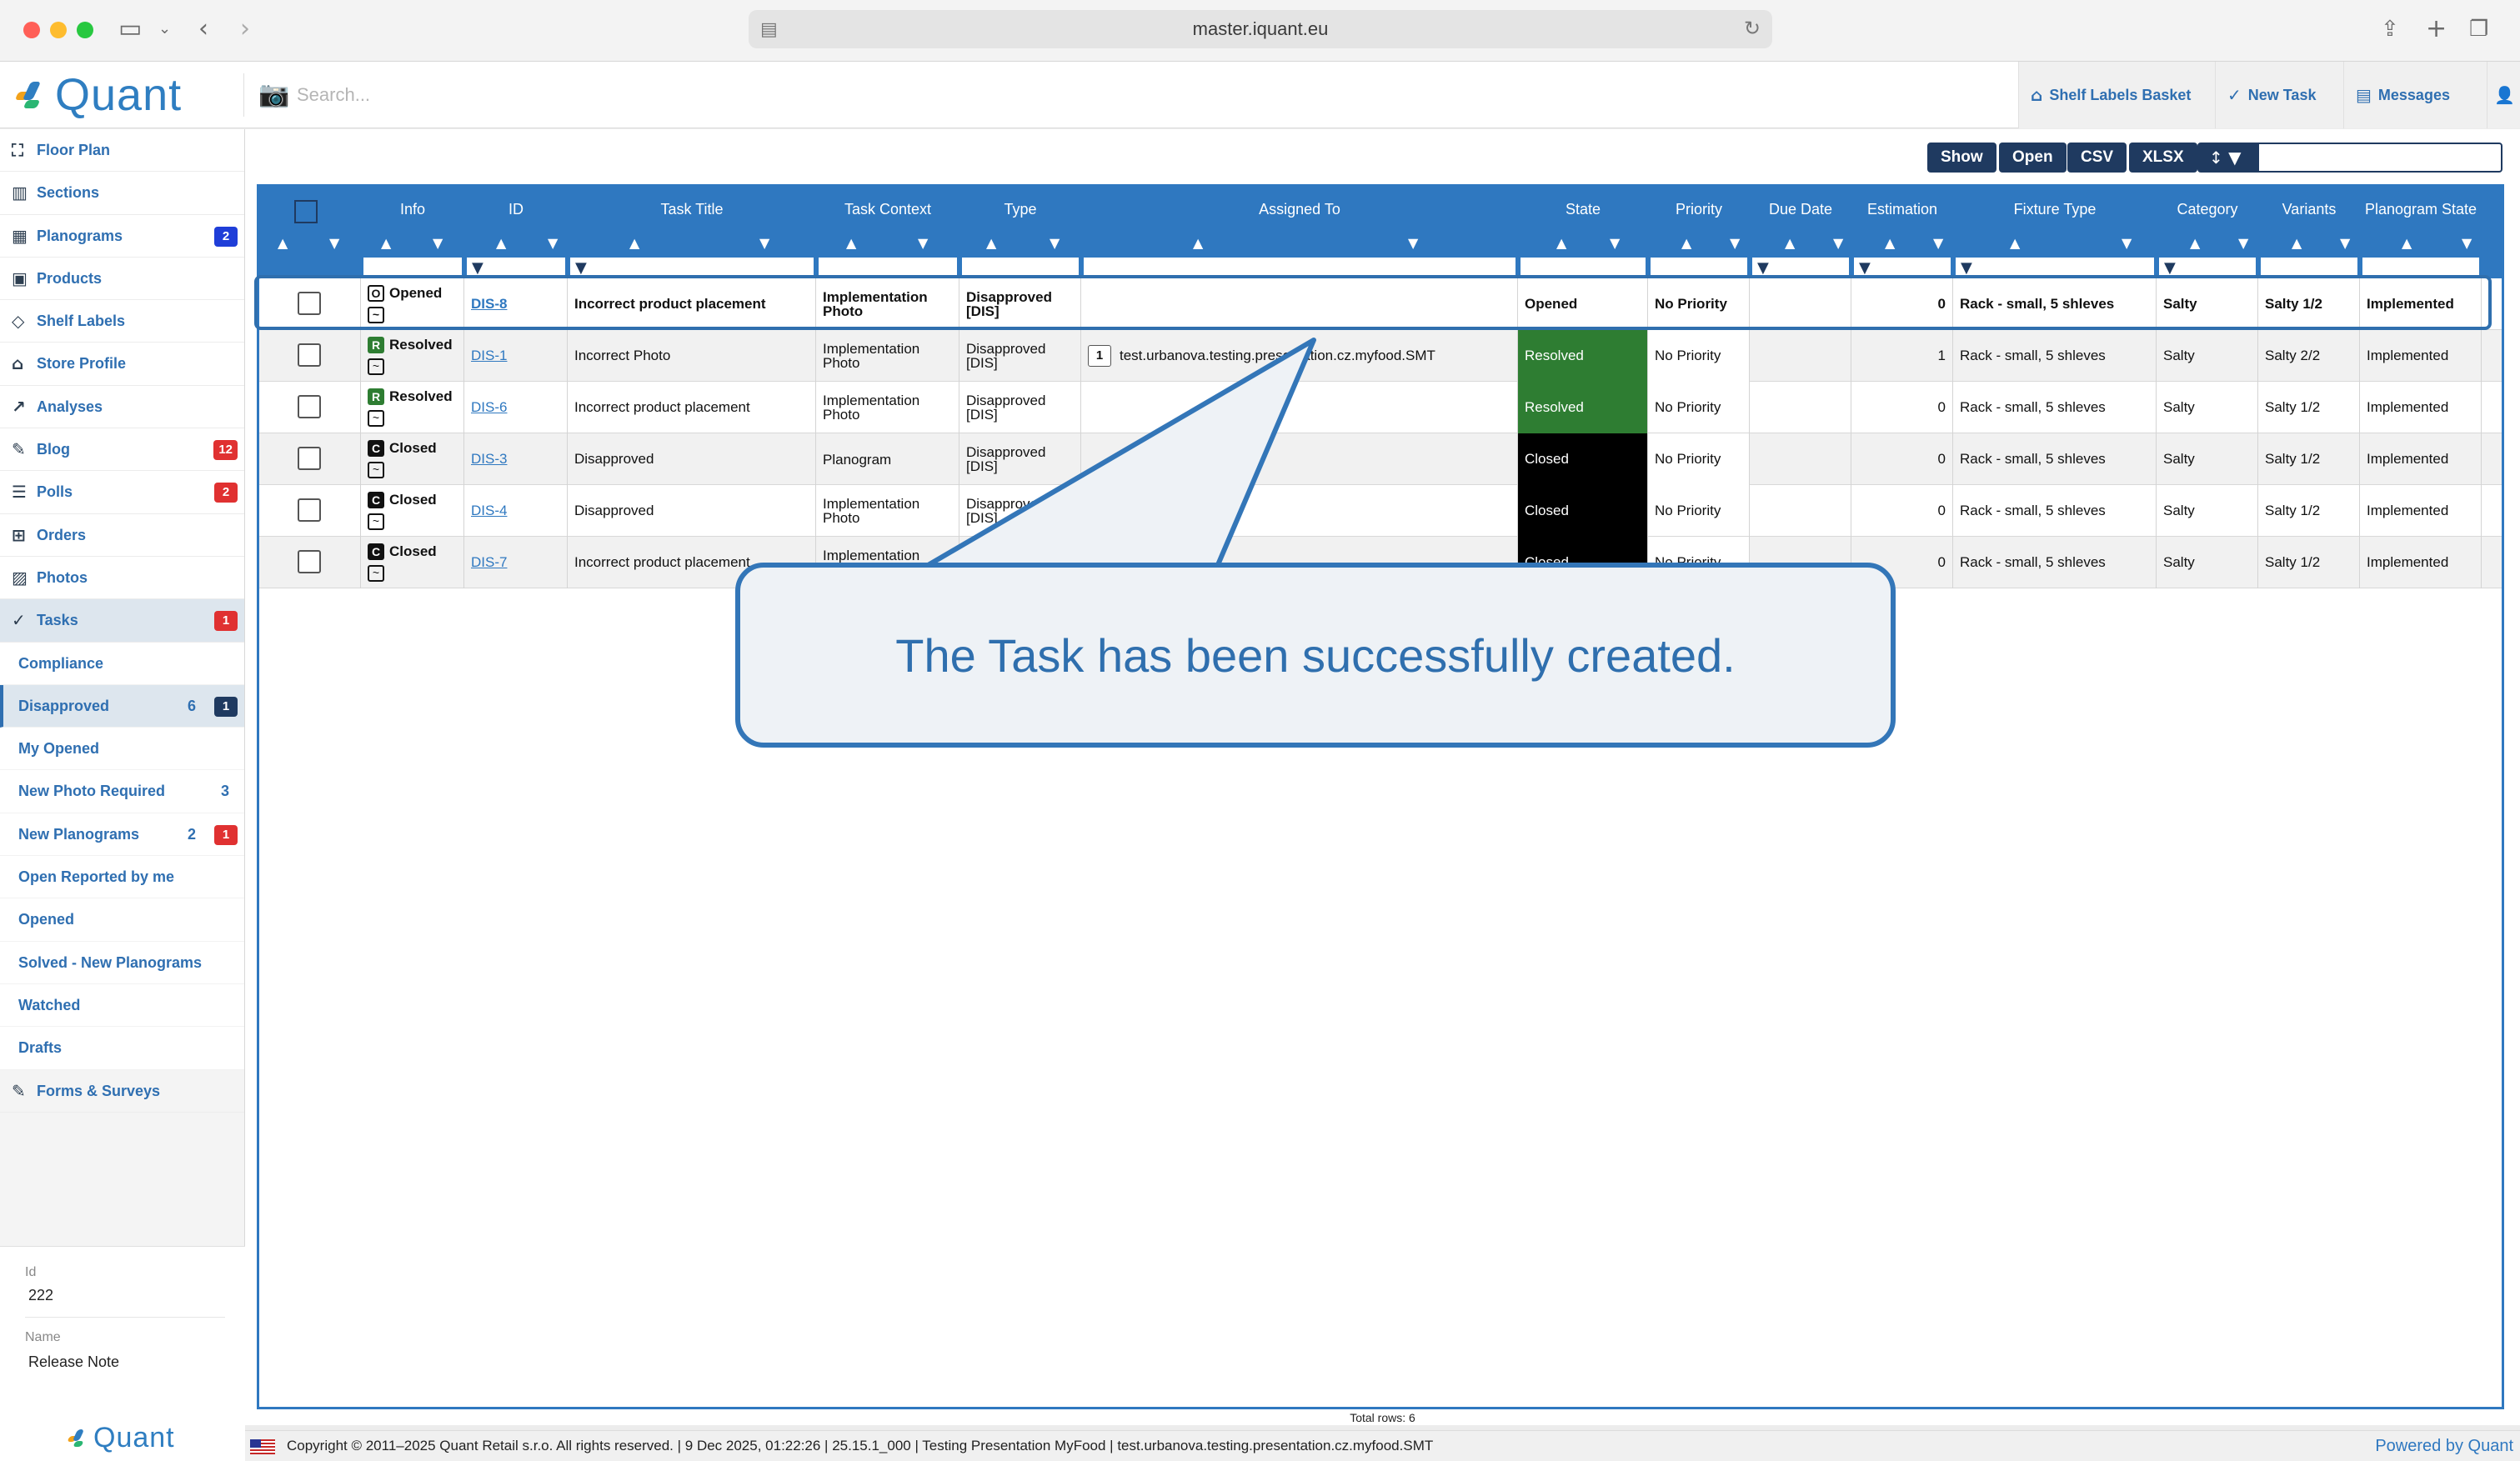 The height and width of the screenshot is (1461, 2520). Describe the element at coordinates (262, 1447) in the screenshot. I see `us-flag-icon` at that location.